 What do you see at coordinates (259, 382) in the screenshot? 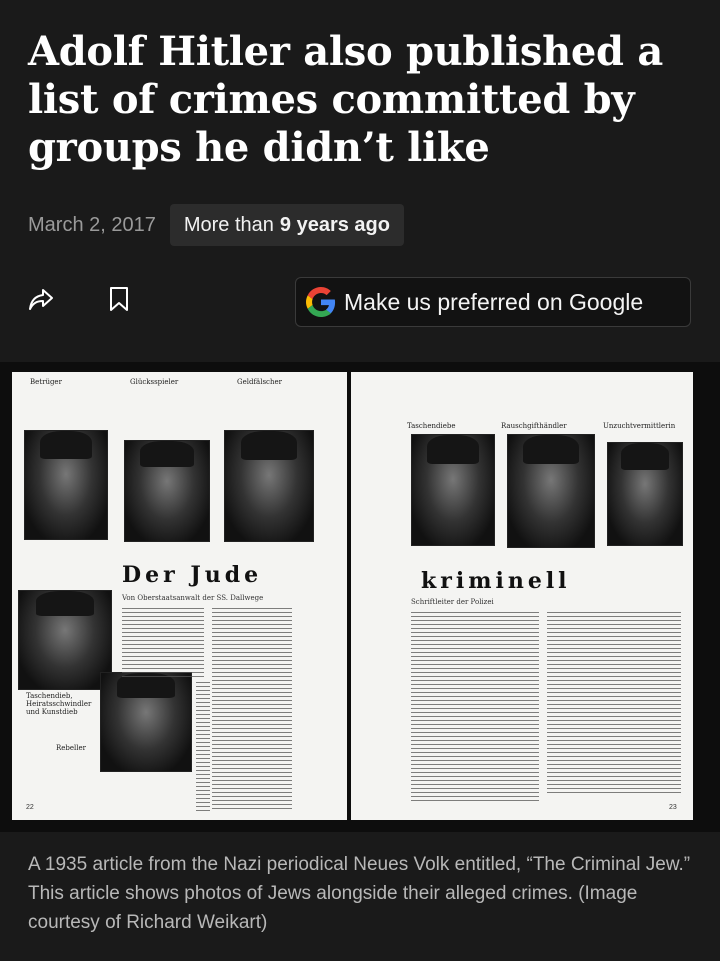
I see `scan-label: Geldfälscher` at bounding box center [259, 382].